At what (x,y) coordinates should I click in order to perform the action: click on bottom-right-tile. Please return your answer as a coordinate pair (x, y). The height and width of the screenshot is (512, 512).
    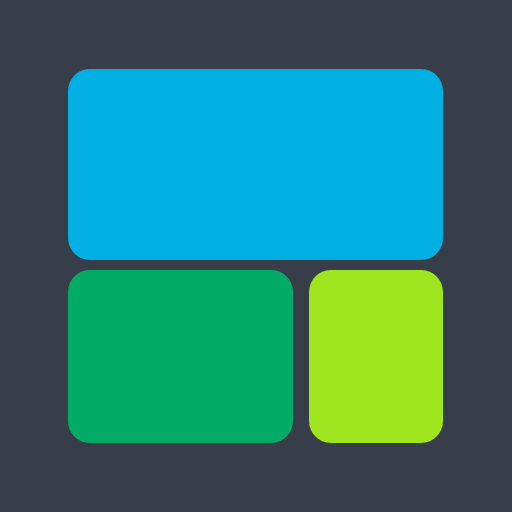
    Looking at the image, I should click on (376, 356).